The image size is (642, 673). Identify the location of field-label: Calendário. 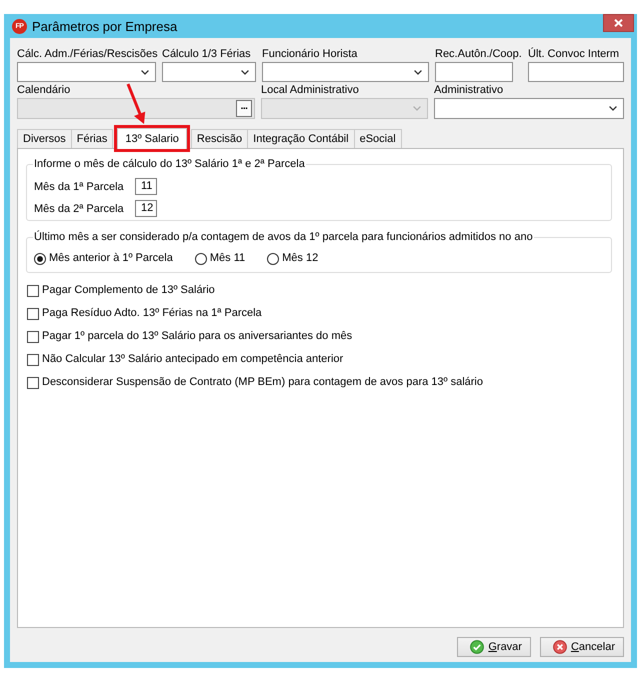
(43, 90).